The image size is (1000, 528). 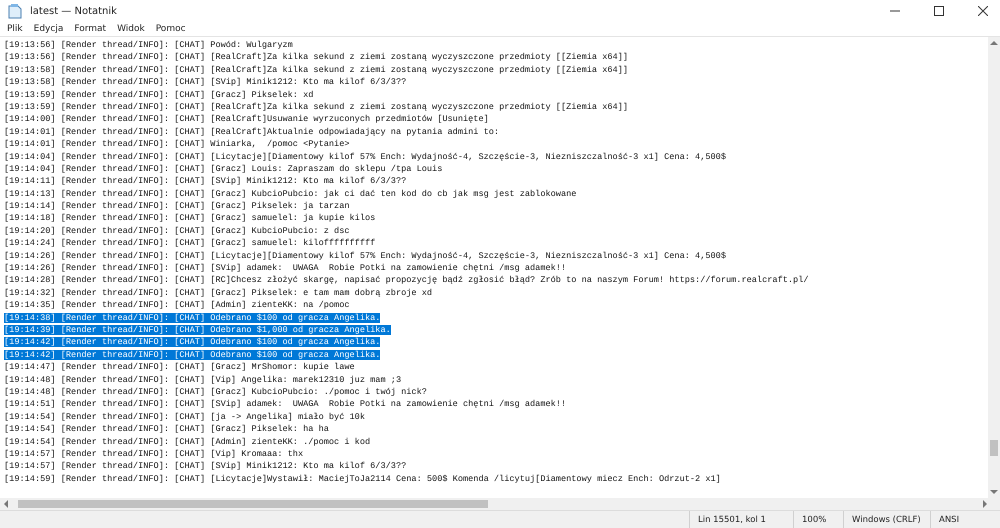 What do you see at coordinates (965, 519) in the screenshot?
I see `encoding: ANSI` at bounding box center [965, 519].